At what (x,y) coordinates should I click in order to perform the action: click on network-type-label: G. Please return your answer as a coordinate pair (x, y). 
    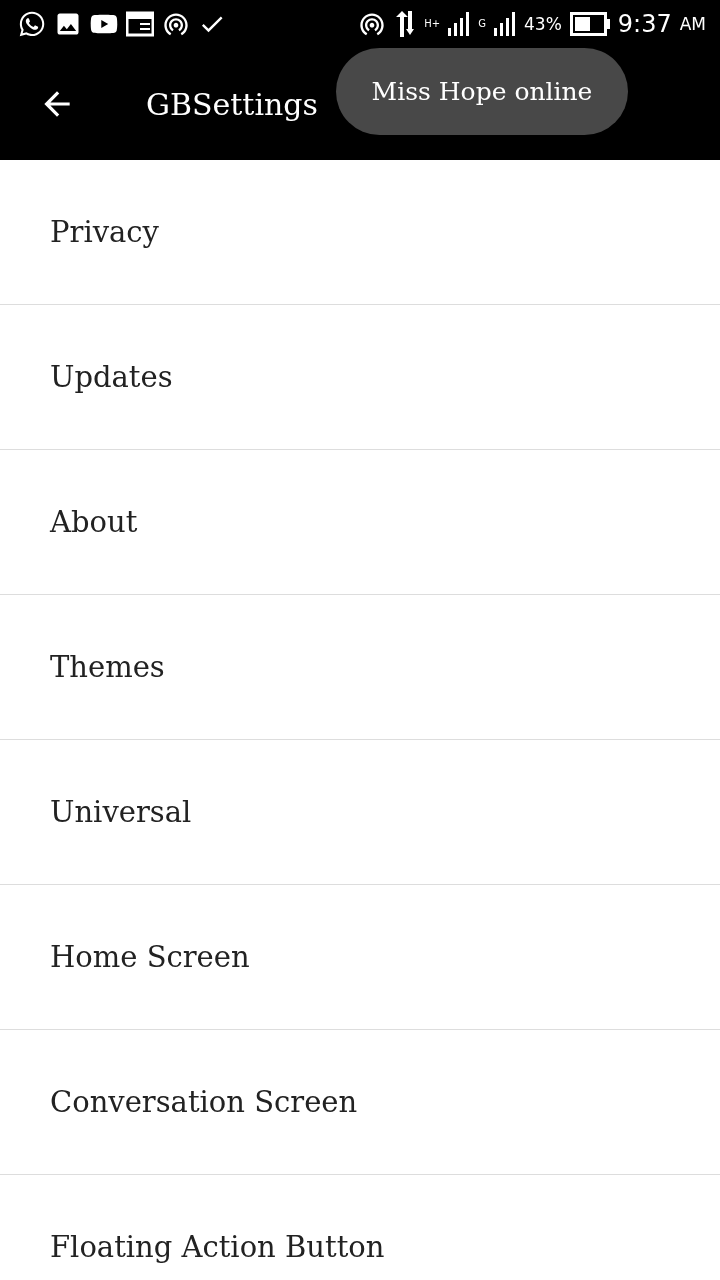
    Looking at the image, I should click on (482, 23).